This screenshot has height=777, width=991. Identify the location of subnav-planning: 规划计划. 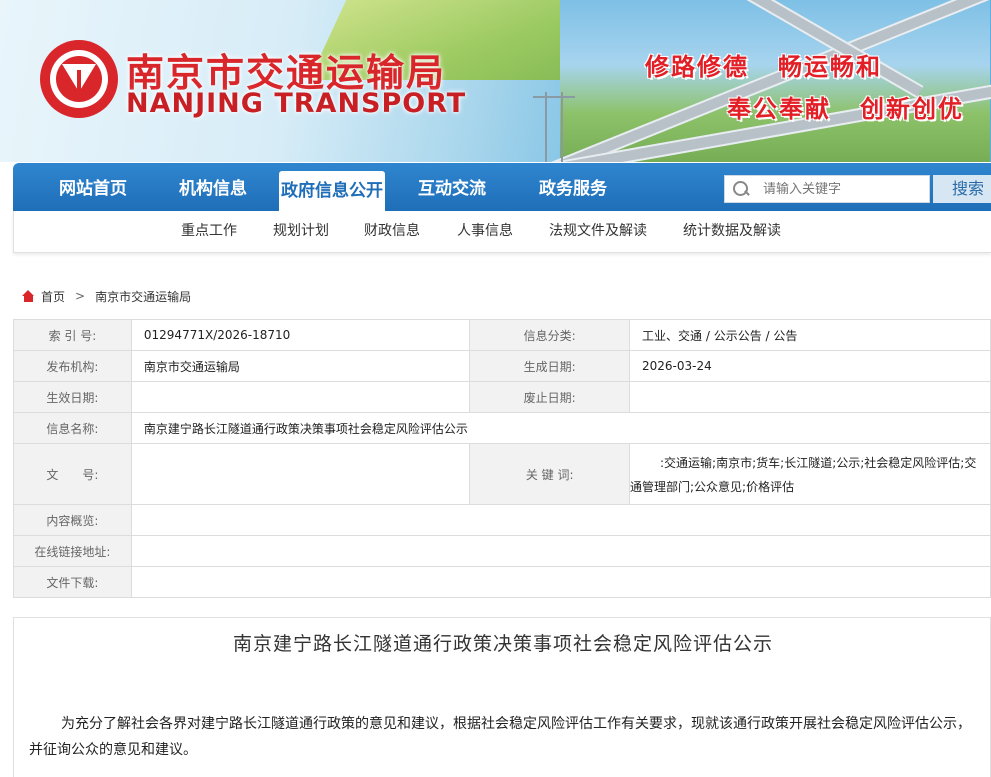
(301, 231).